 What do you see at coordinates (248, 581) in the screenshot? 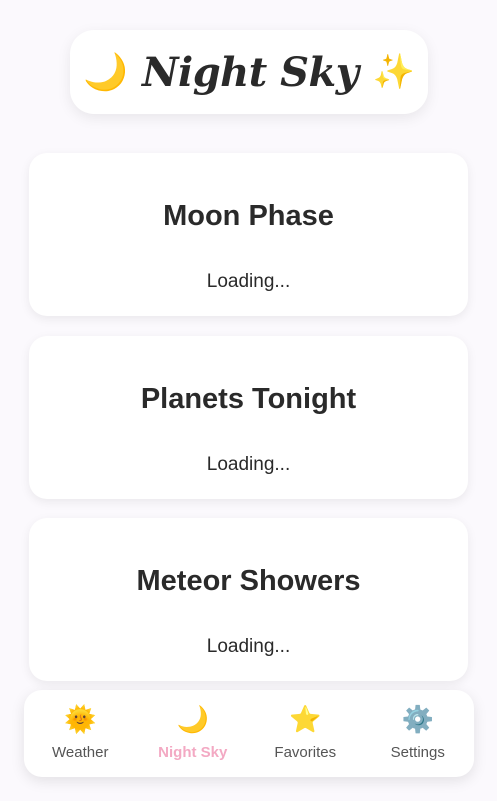
I see `card-title: Meteor Showers` at bounding box center [248, 581].